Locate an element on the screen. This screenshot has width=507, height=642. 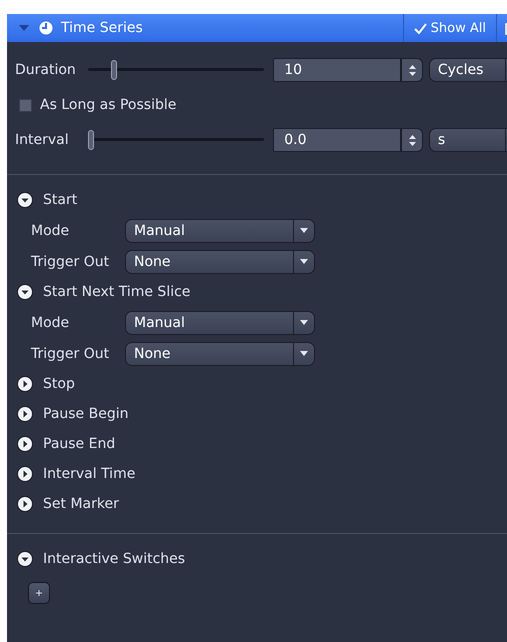
section-header: Start Next Time Slice is located at coordinates (105, 292).